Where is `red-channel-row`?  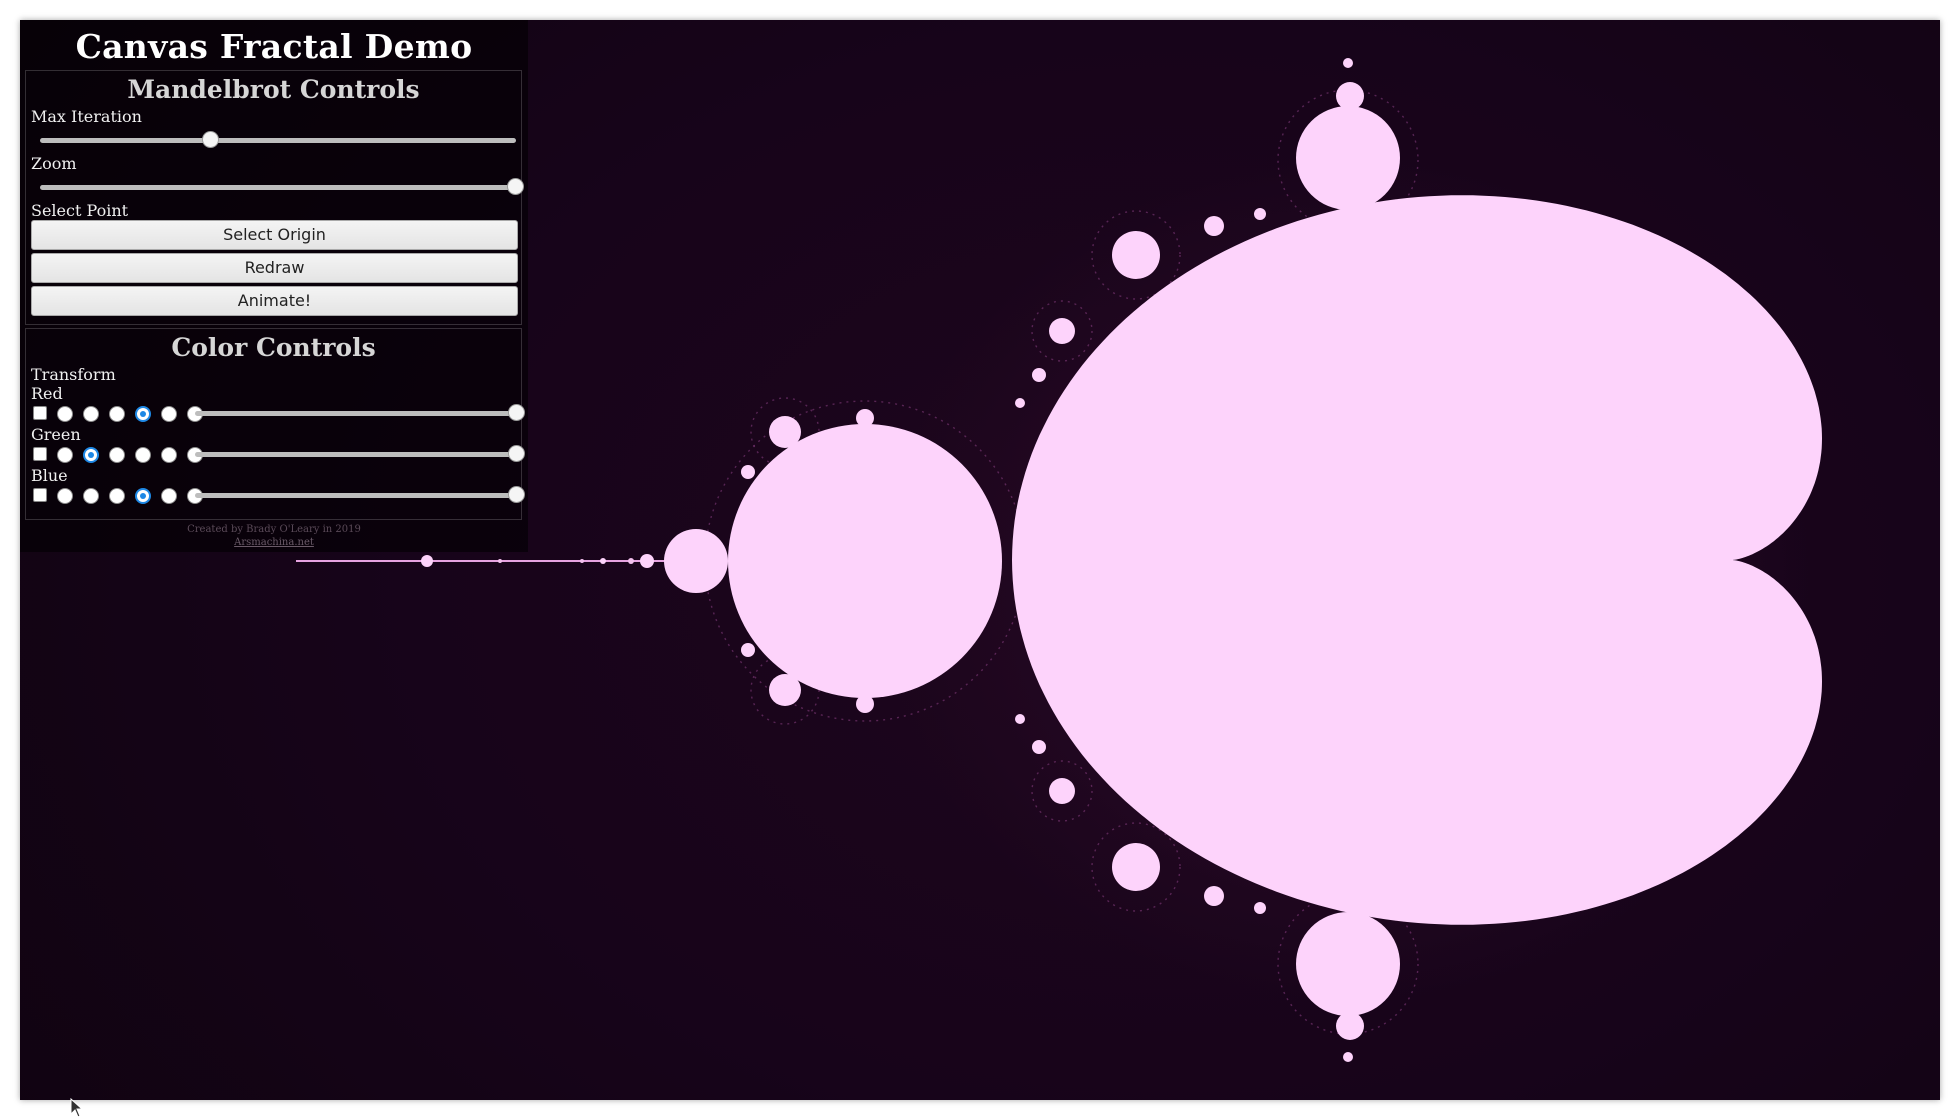 red-channel-row is located at coordinates (275, 415).